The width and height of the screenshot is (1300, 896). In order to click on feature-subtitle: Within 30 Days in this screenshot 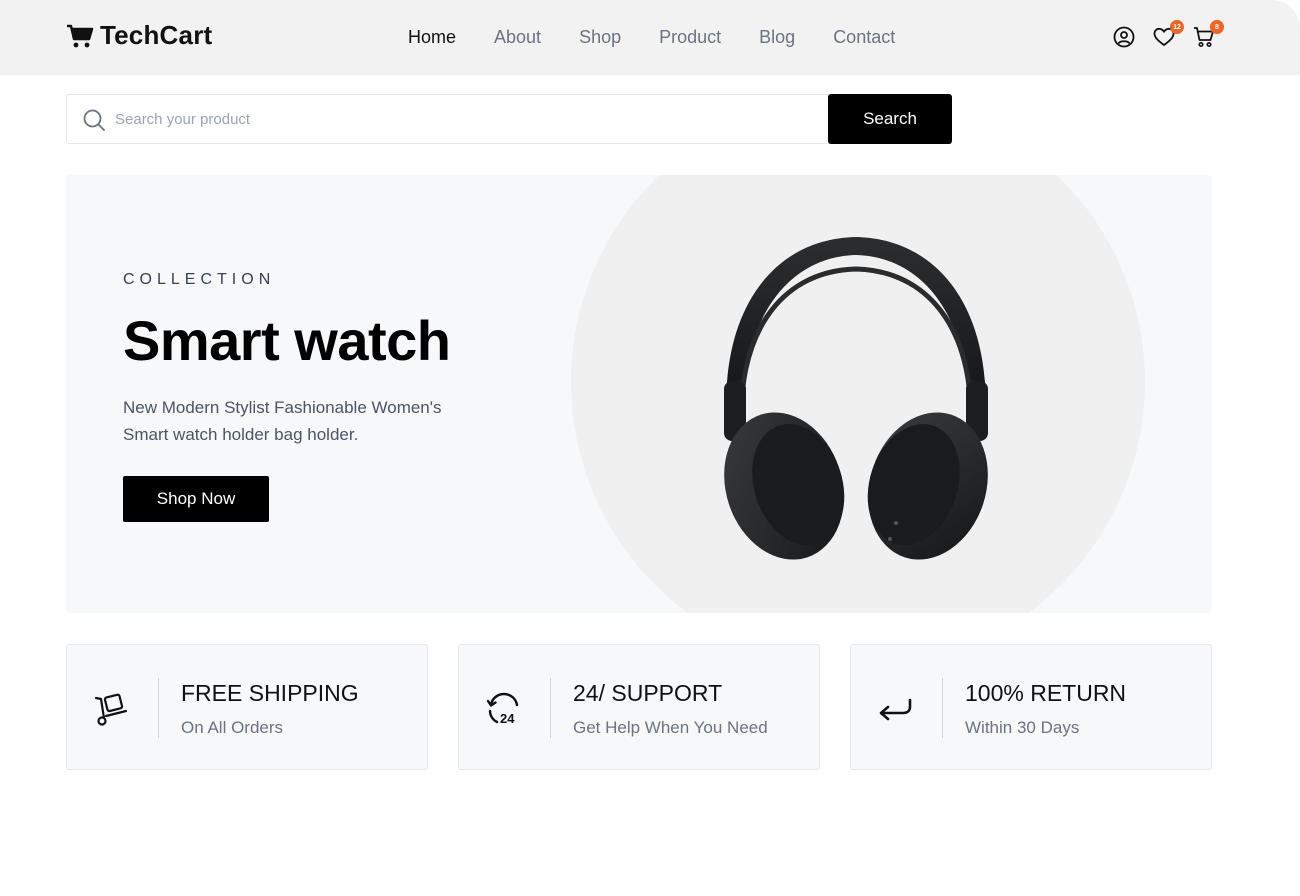, I will do `click(1022, 727)`.